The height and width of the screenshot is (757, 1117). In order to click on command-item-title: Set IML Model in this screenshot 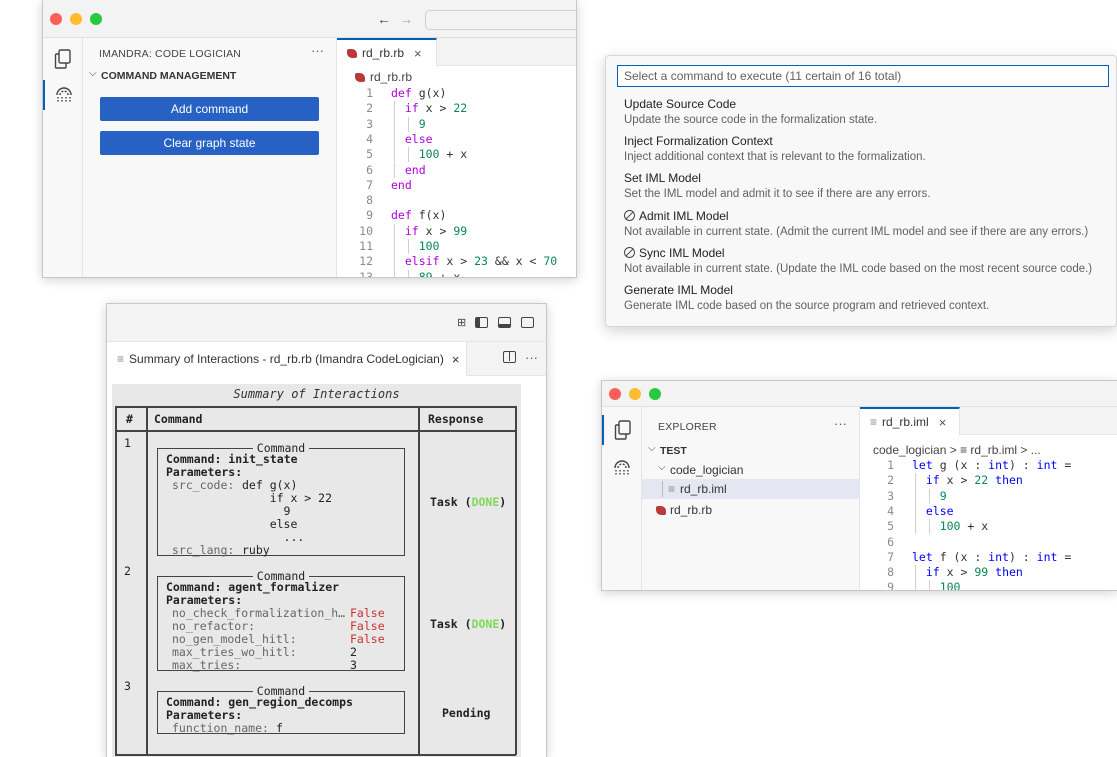, I will do `click(662, 178)`.